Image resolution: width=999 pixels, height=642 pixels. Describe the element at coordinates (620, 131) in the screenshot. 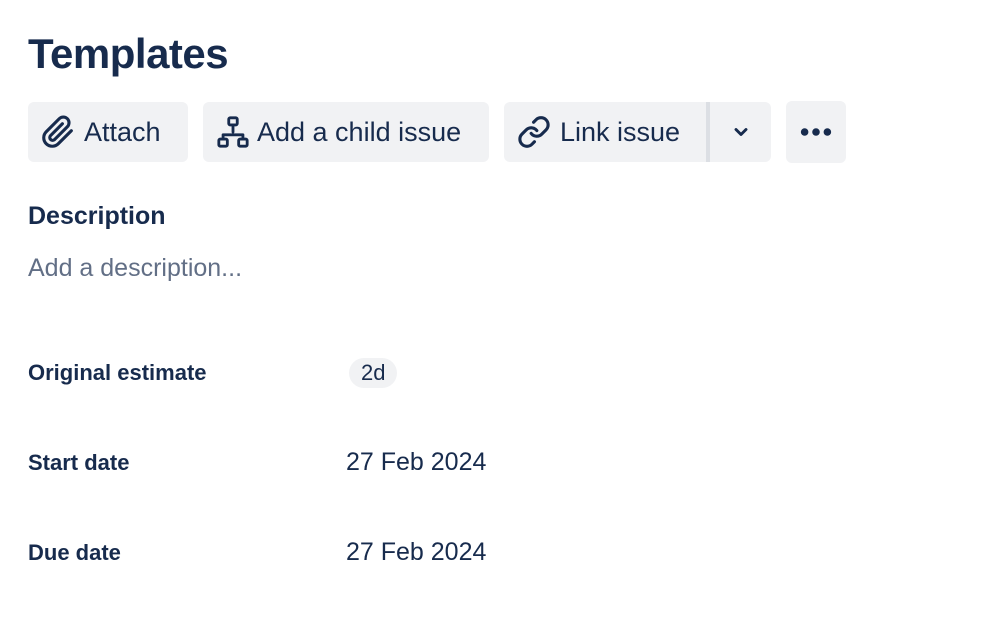

I see `link-issue-label: Link issue` at that location.